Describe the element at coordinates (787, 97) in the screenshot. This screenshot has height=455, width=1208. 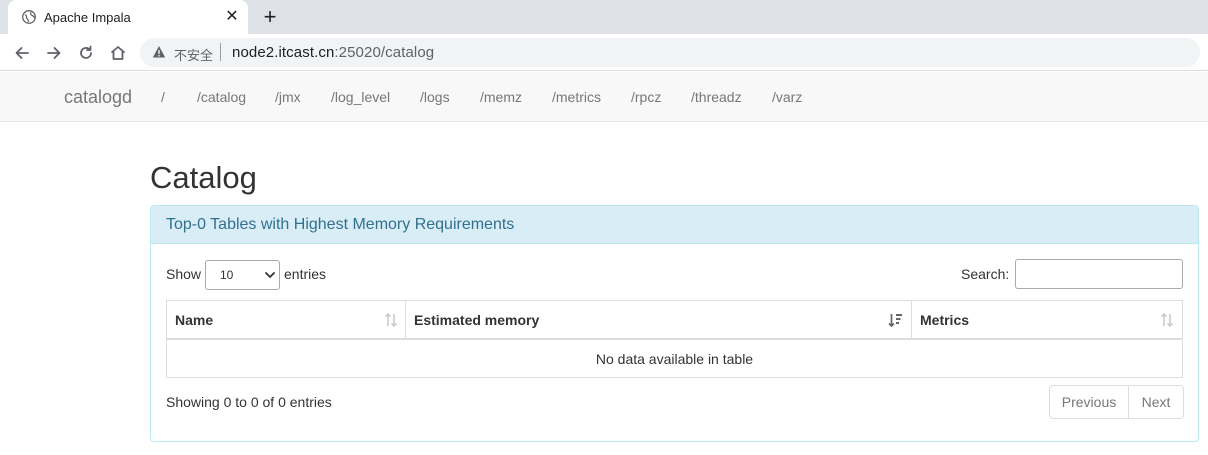
I see `nav-link-varz: /varz` at that location.